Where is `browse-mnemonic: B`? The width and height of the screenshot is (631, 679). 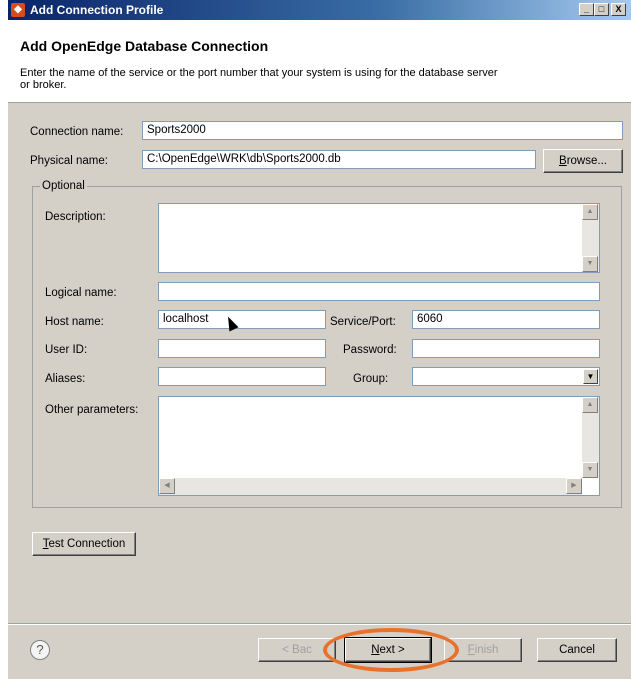
browse-mnemonic: B is located at coordinates (563, 161).